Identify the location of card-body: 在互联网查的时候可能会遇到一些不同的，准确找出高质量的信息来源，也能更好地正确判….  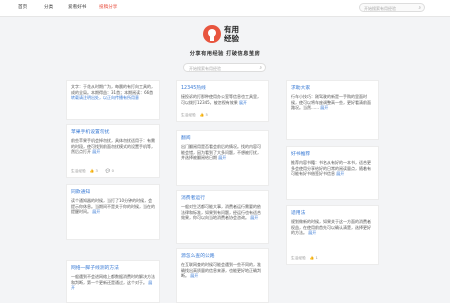
(221, 270).